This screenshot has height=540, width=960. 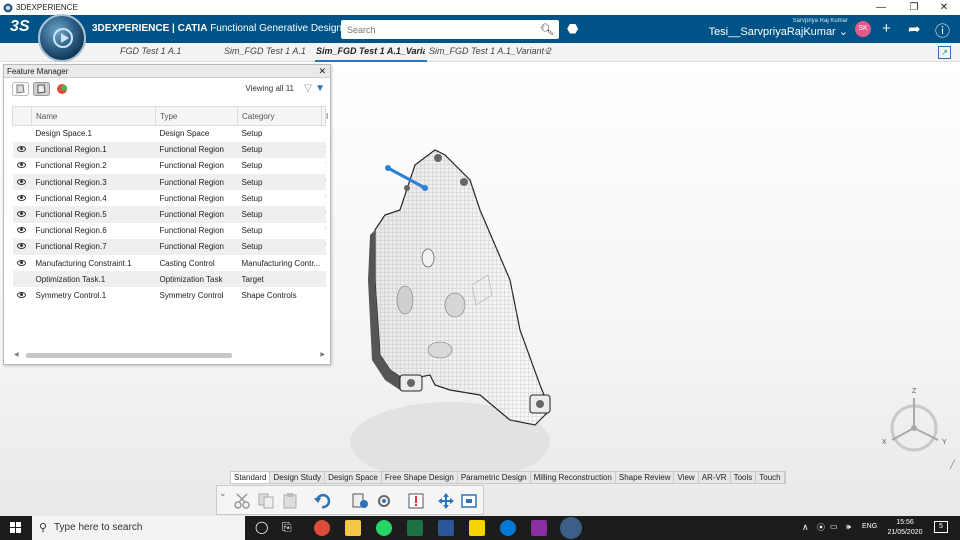 I want to click on copy-icon, so click(x=266, y=501).